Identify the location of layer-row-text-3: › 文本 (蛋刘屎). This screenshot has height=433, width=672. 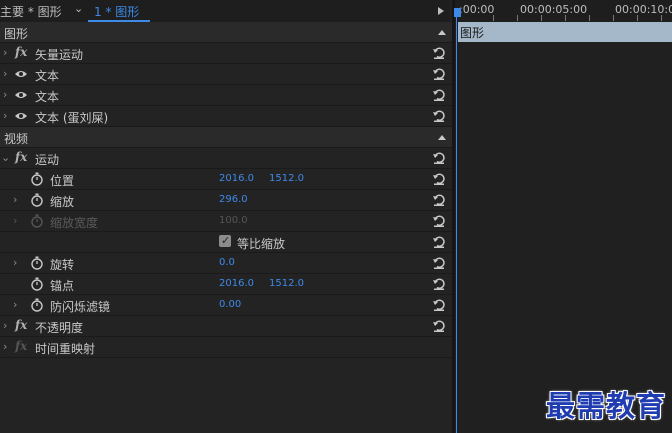
(226, 116).